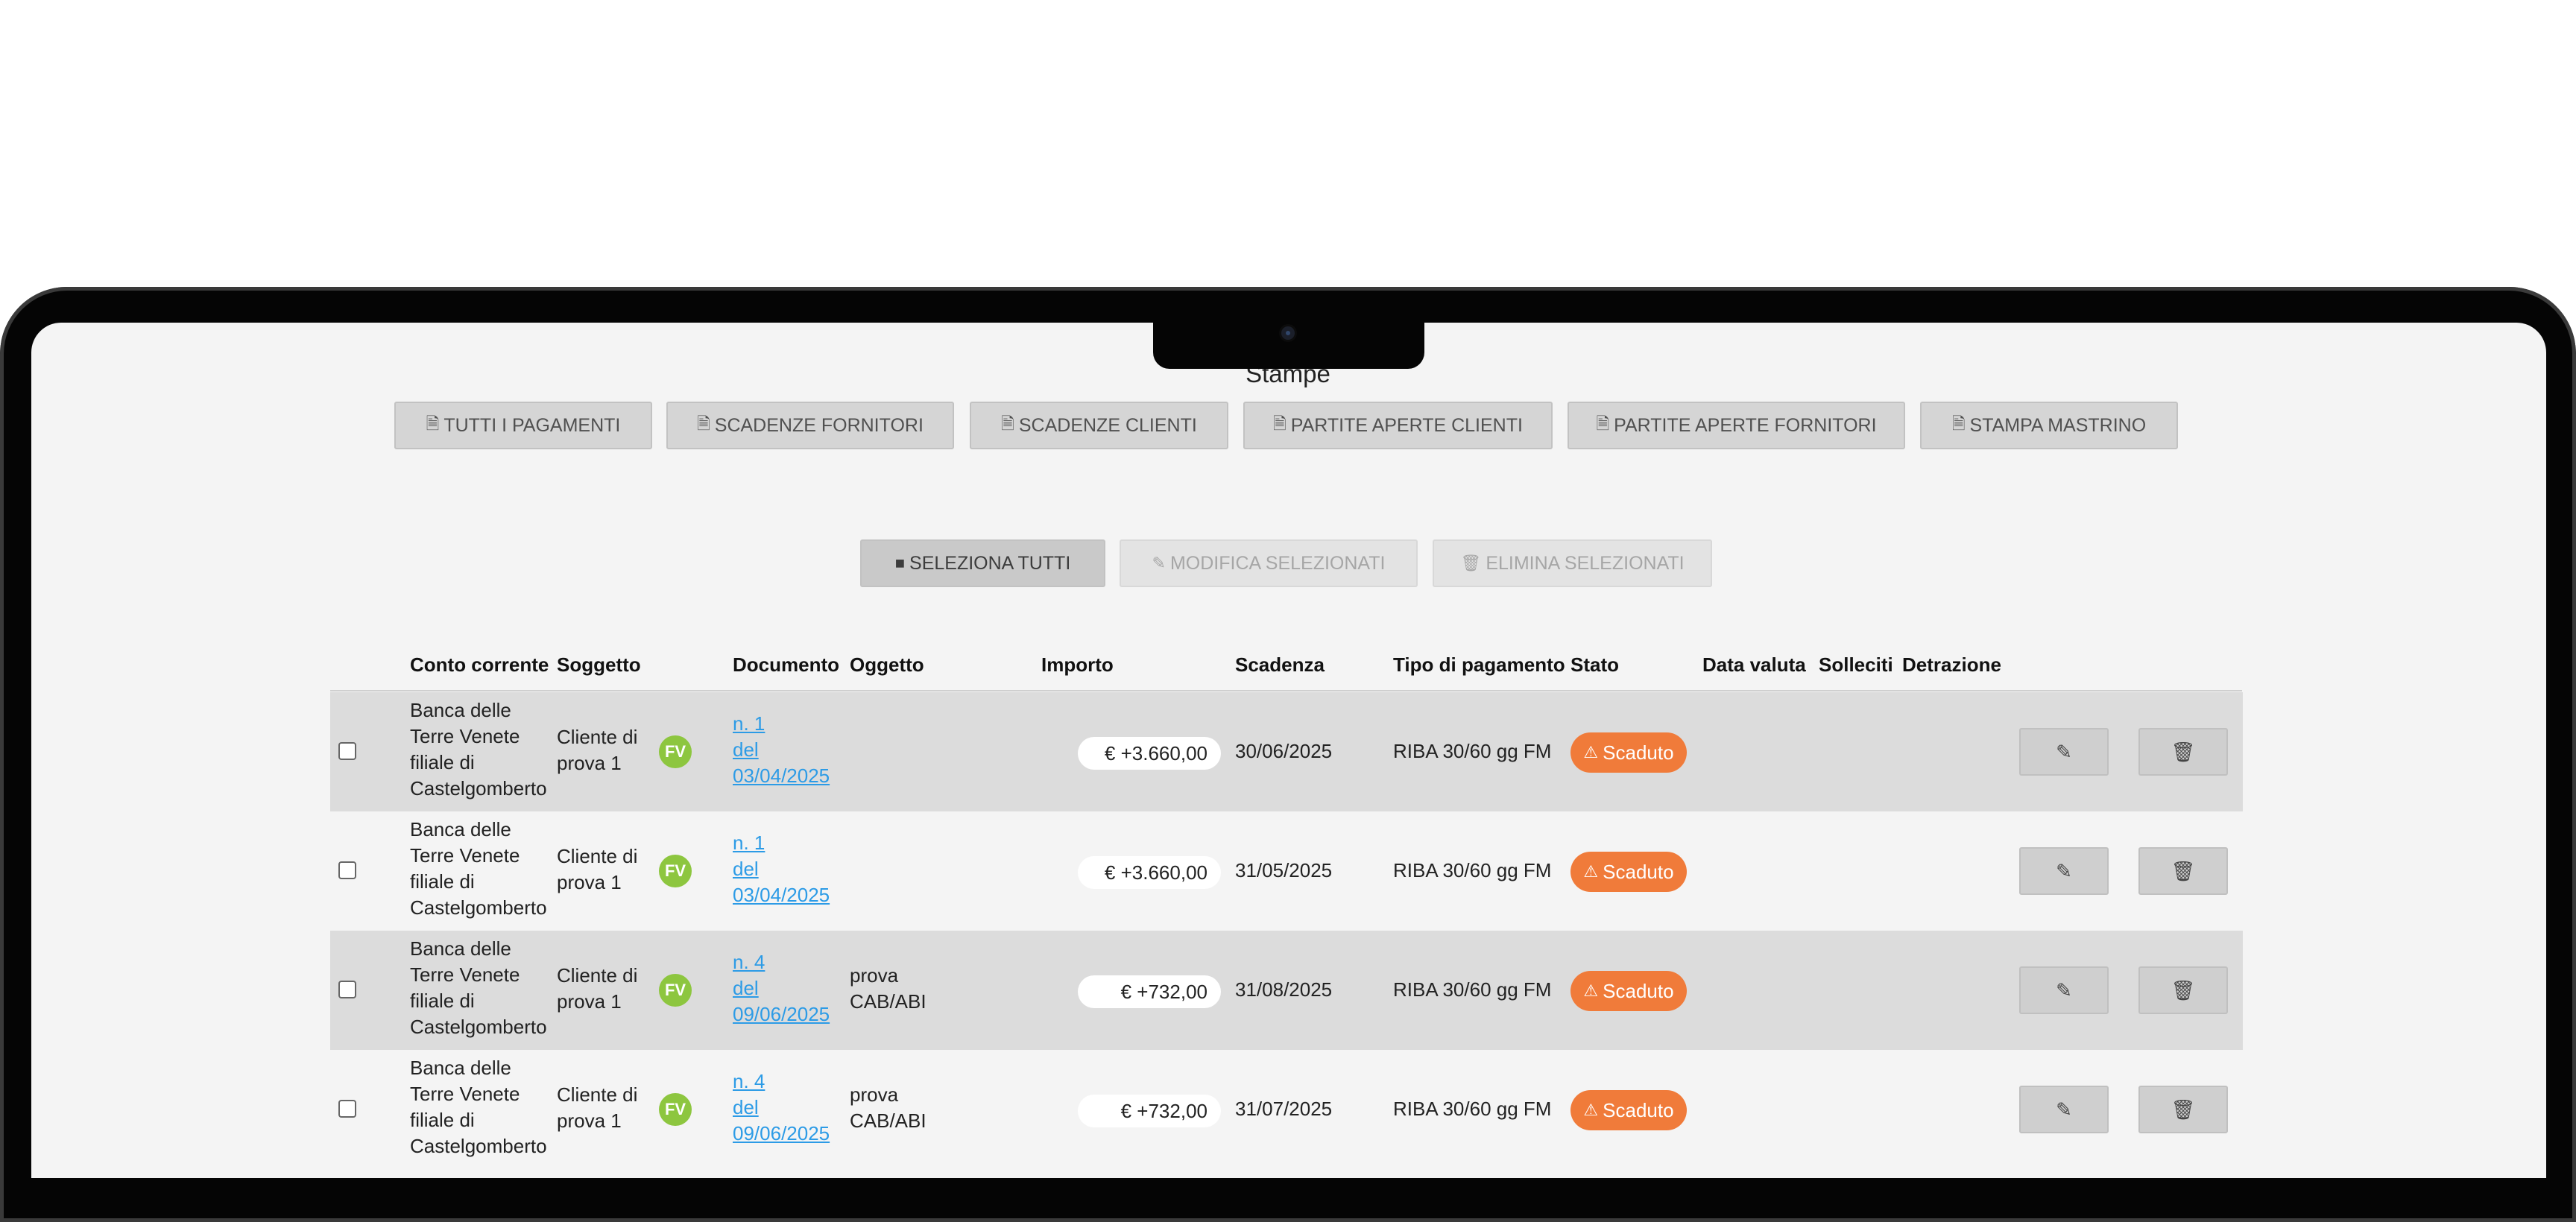 This screenshot has width=2576, height=1222. What do you see at coordinates (990, 563) in the screenshot?
I see `button-label: SELEZIONA TUTTI` at bounding box center [990, 563].